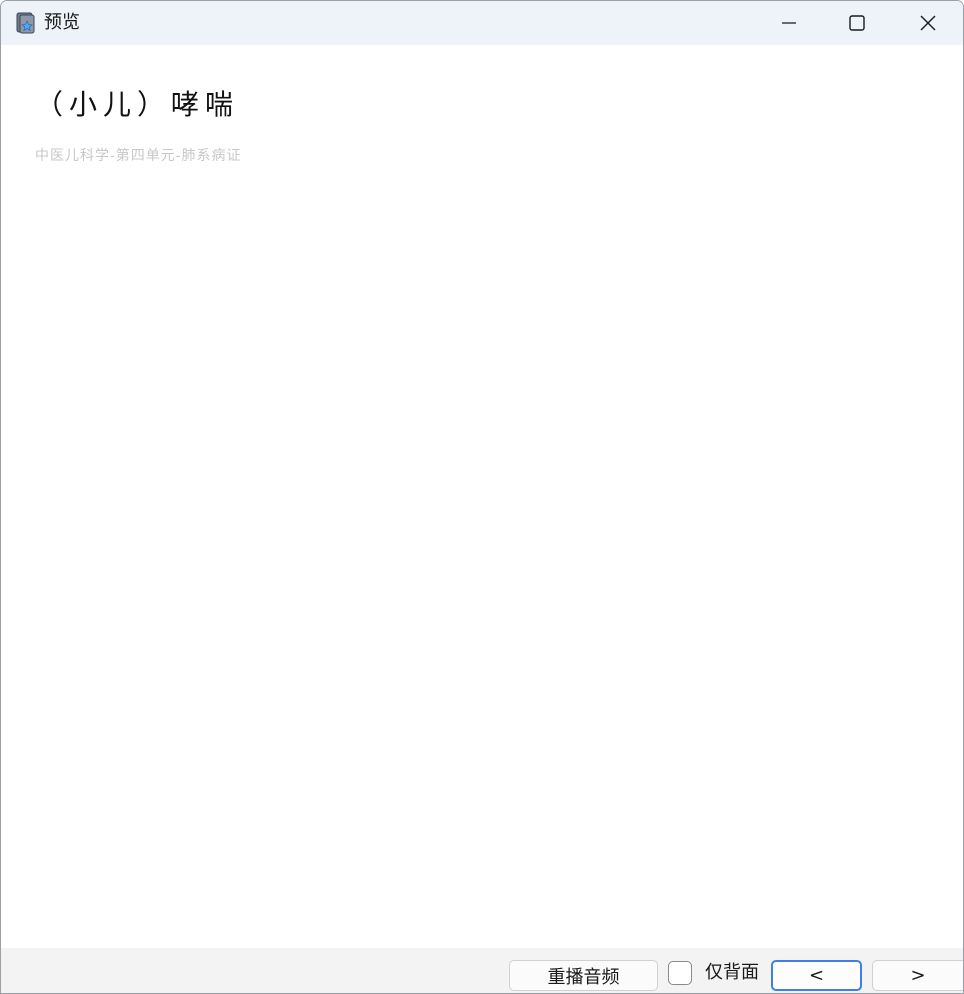 This screenshot has width=964, height=994. I want to click on maximize-icon, so click(857, 23).